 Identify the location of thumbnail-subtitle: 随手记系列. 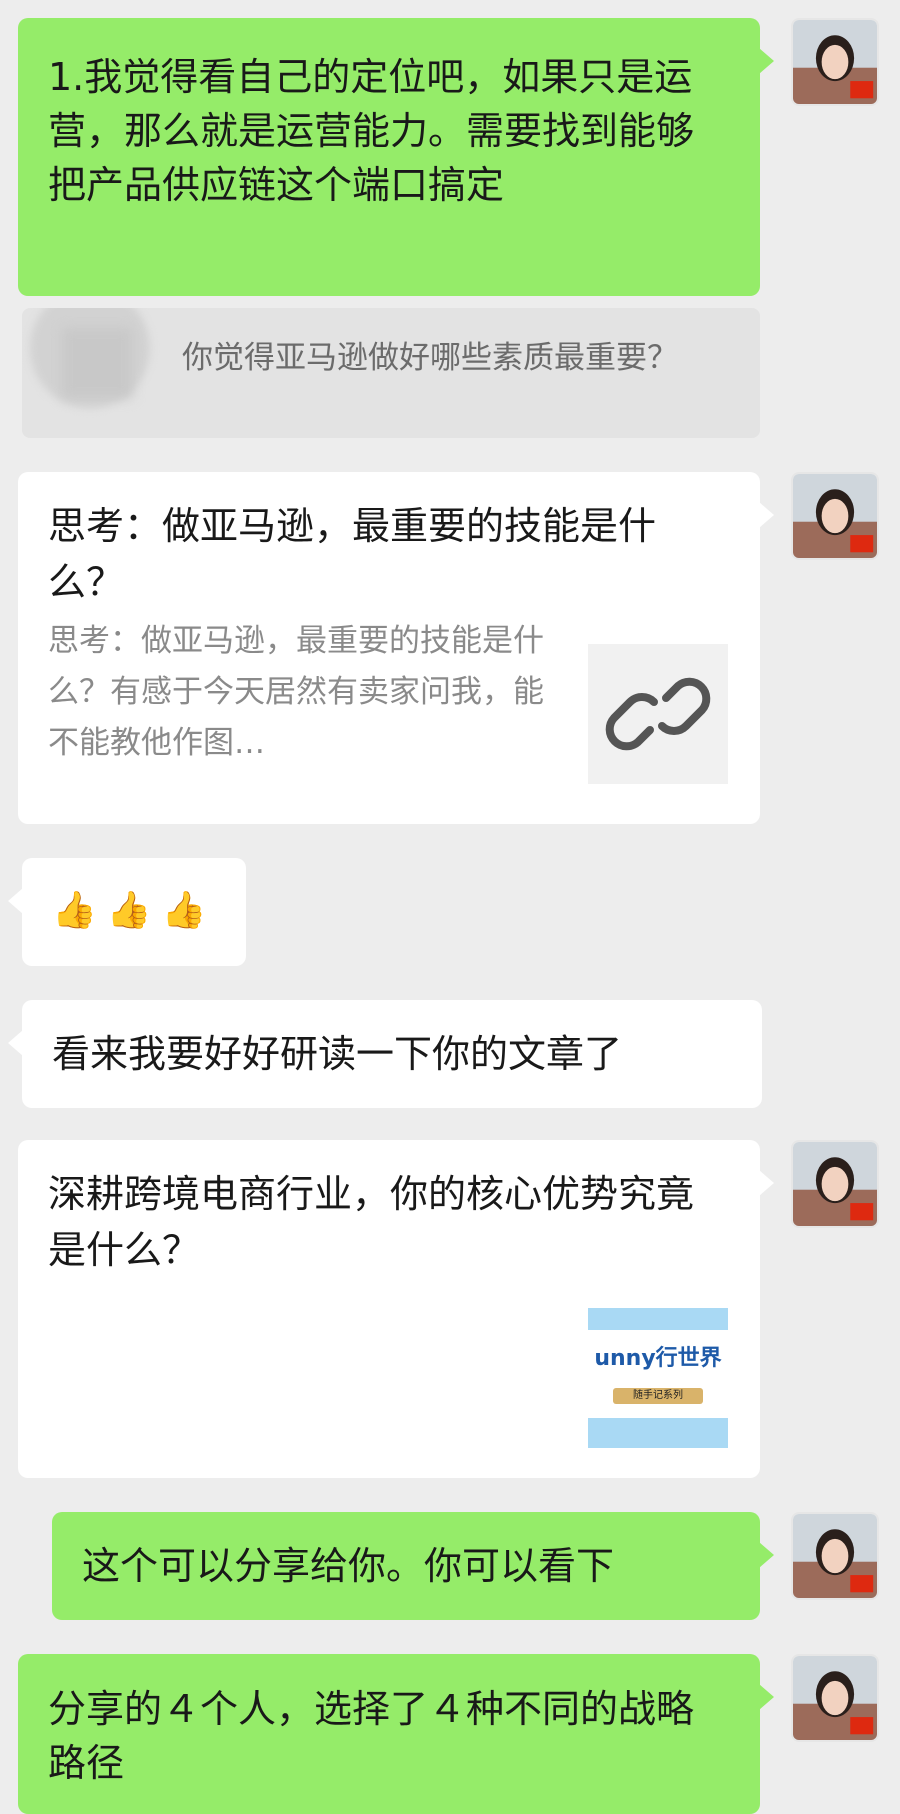
(658, 1396).